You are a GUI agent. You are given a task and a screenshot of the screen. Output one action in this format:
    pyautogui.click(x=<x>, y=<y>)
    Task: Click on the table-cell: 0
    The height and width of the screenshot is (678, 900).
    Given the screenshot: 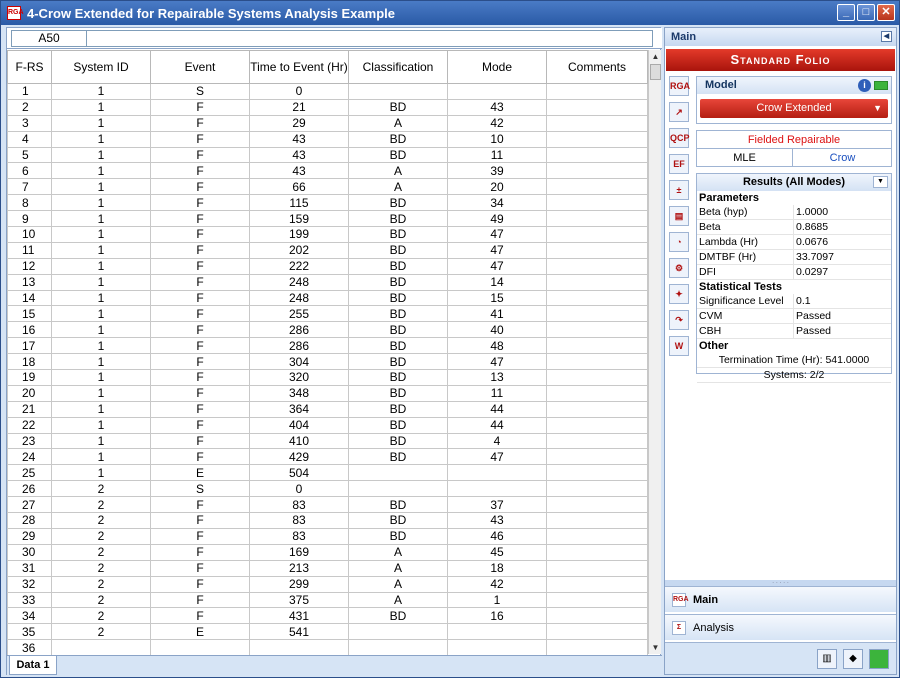 What is the action you would take?
    pyautogui.click(x=299, y=489)
    